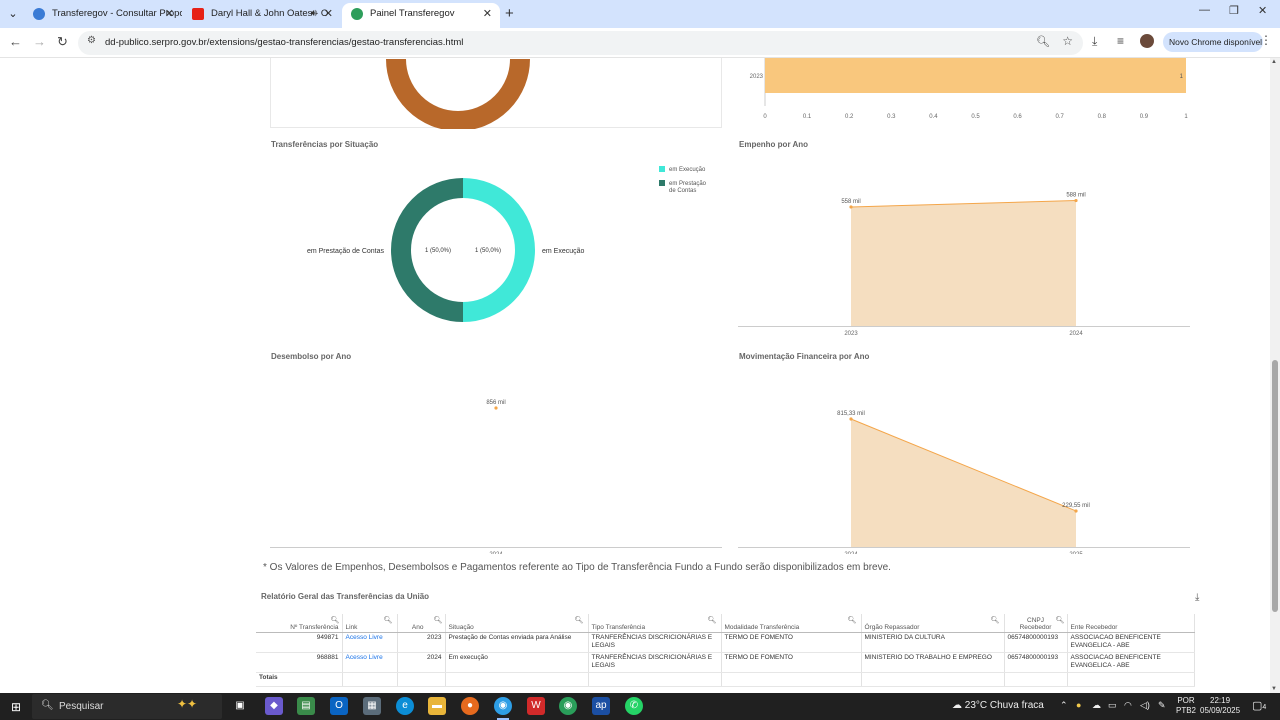  What do you see at coordinates (998, 705) in the screenshot?
I see `weather-widget: ☁ 23°C Chuva fraca` at bounding box center [998, 705].